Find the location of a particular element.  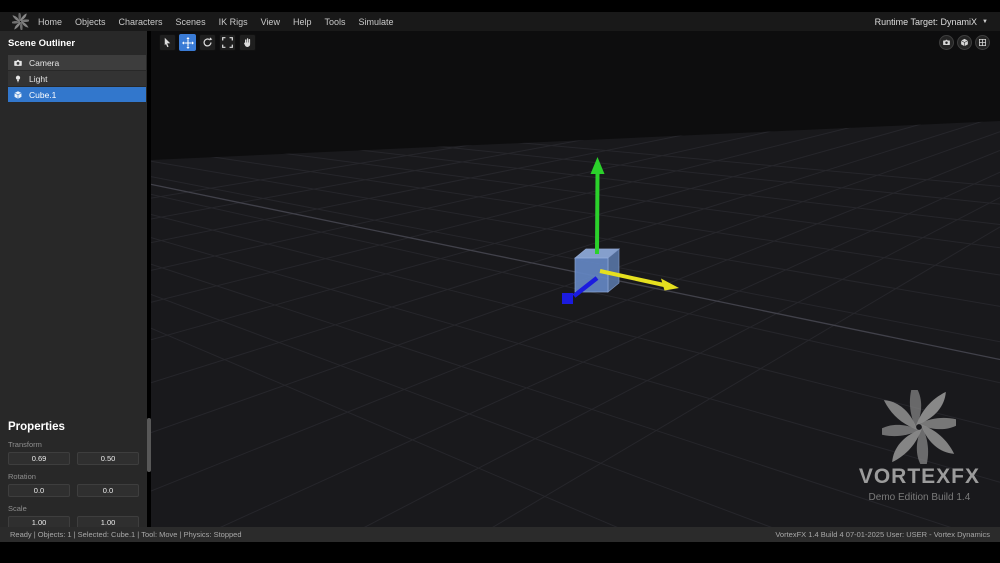

menu-view: View is located at coordinates (270, 22).